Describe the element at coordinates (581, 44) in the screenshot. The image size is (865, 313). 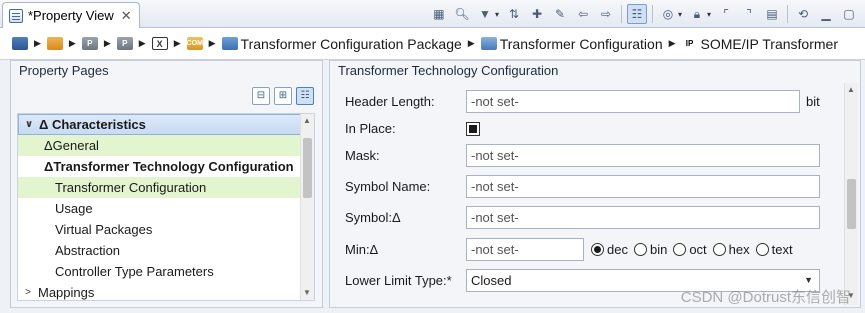
I see `breadcrumb-item-transformer-configuration: Transformer Configuration` at that location.